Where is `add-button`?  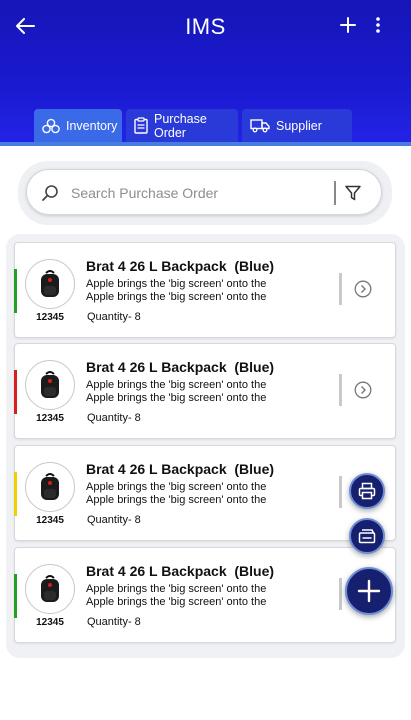
add-button is located at coordinates (348, 25).